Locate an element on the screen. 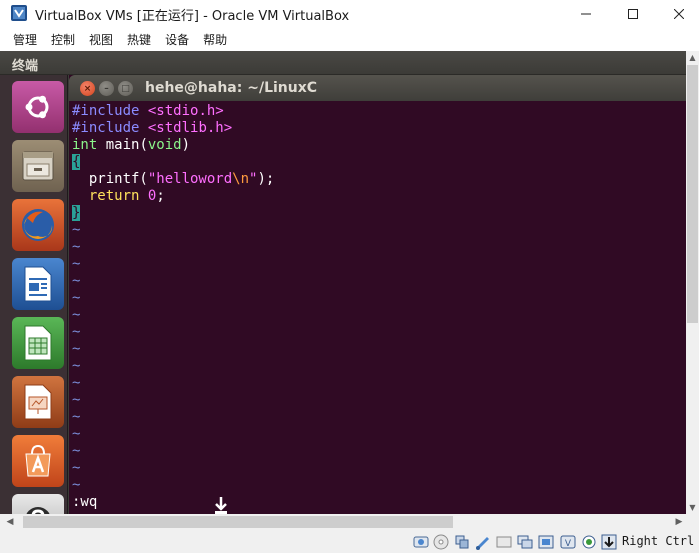 This screenshot has width=699, height=553. paren: ) is located at coordinates (186, 145).